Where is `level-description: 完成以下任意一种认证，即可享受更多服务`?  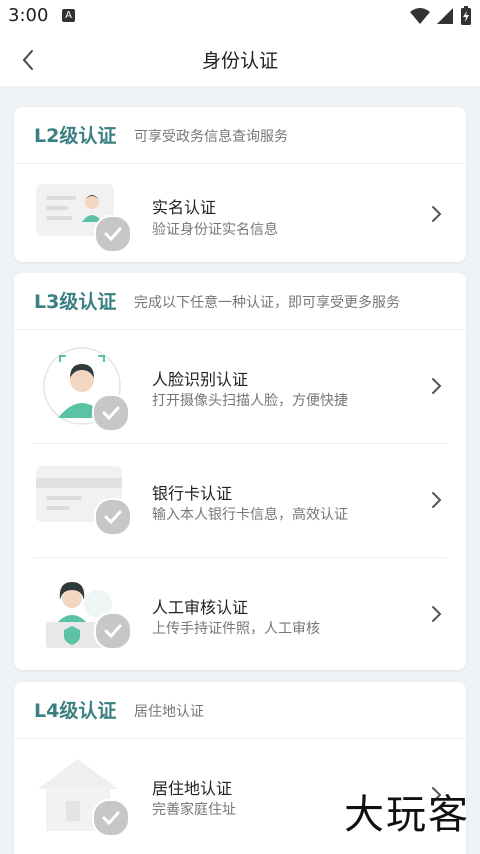
level-description: 完成以下任意一种认证，即可享受更多服务 is located at coordinates (267, 303).